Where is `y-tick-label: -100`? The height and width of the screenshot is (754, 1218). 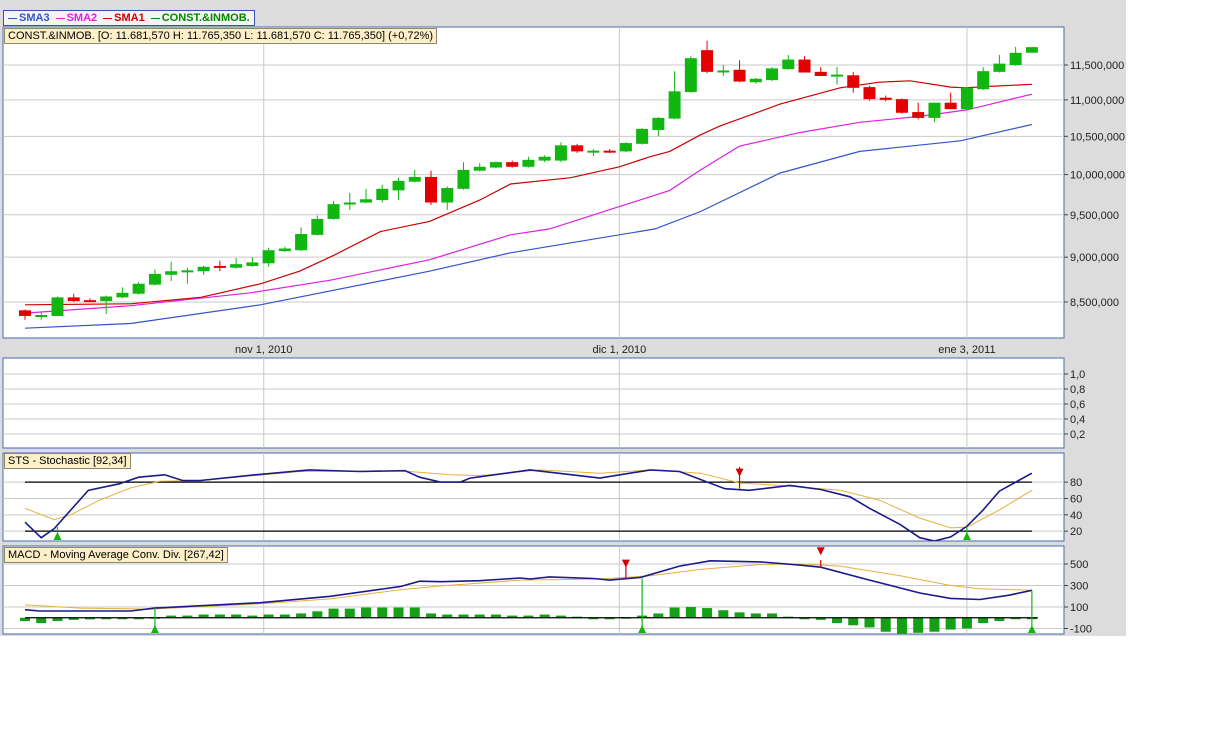
y-tick-label: -100 is located at coordinates (1081, 630).